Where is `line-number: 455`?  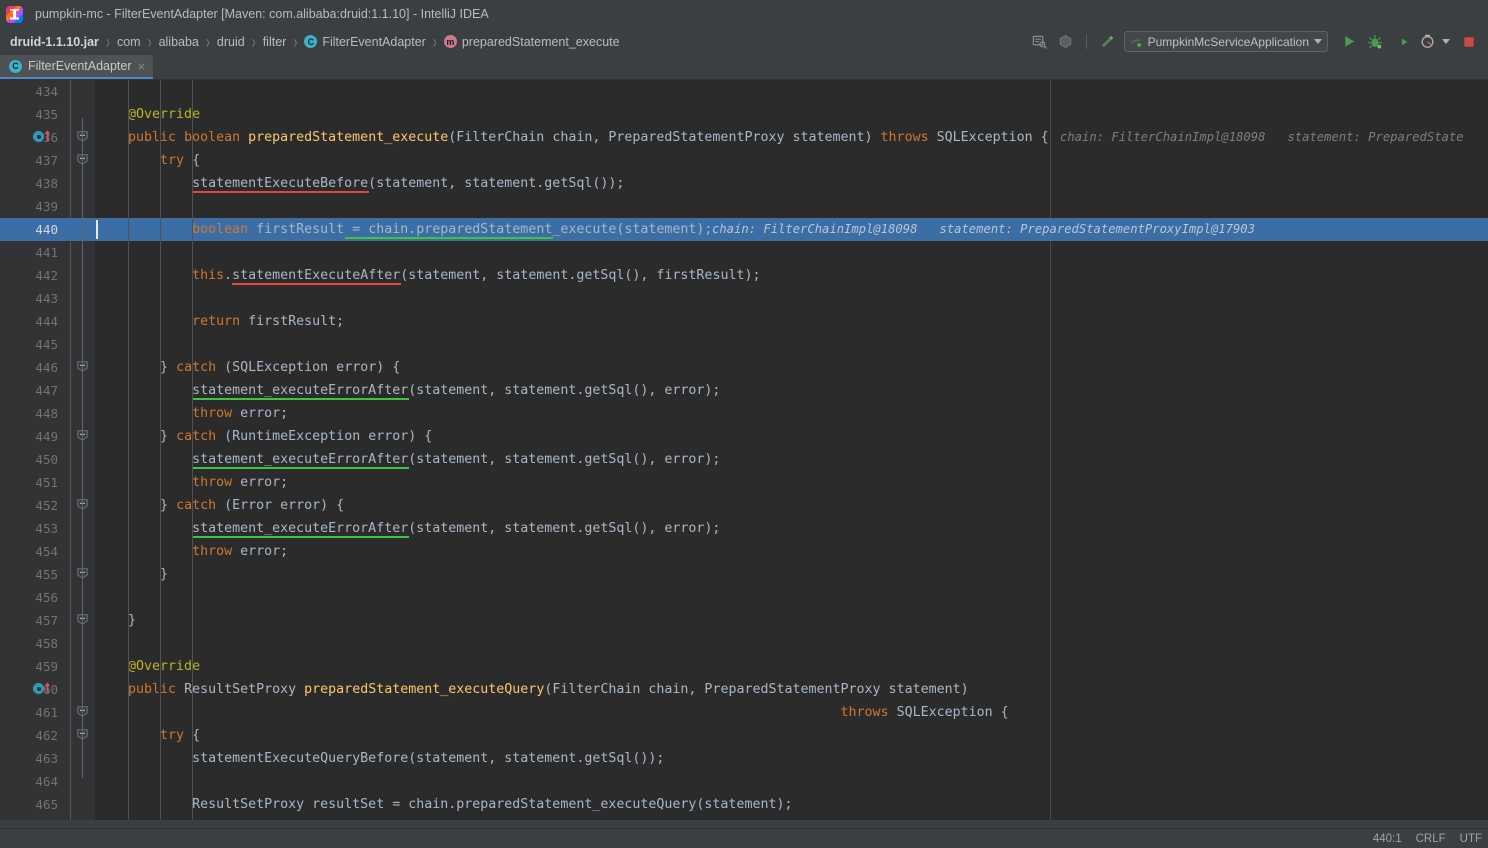
line-number: 455 is located at coordinates (46, 574).